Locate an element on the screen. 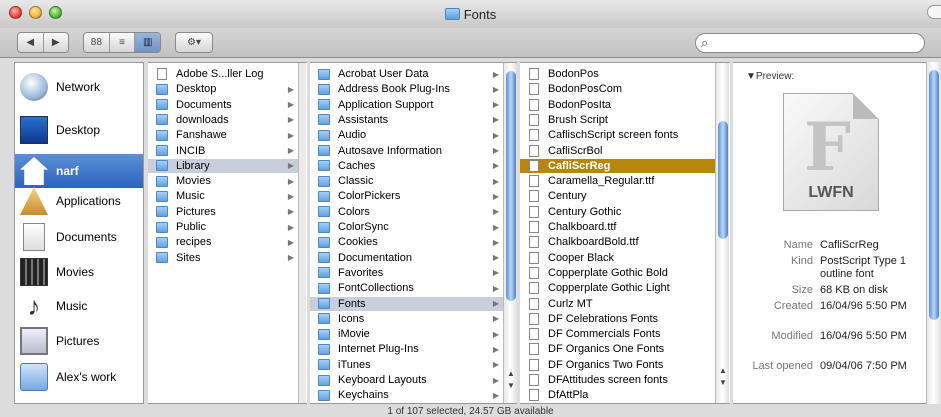 This screenshot has width=941, height=417. list-item: Adobe S...ller Log is located at coordinates (223, 74).